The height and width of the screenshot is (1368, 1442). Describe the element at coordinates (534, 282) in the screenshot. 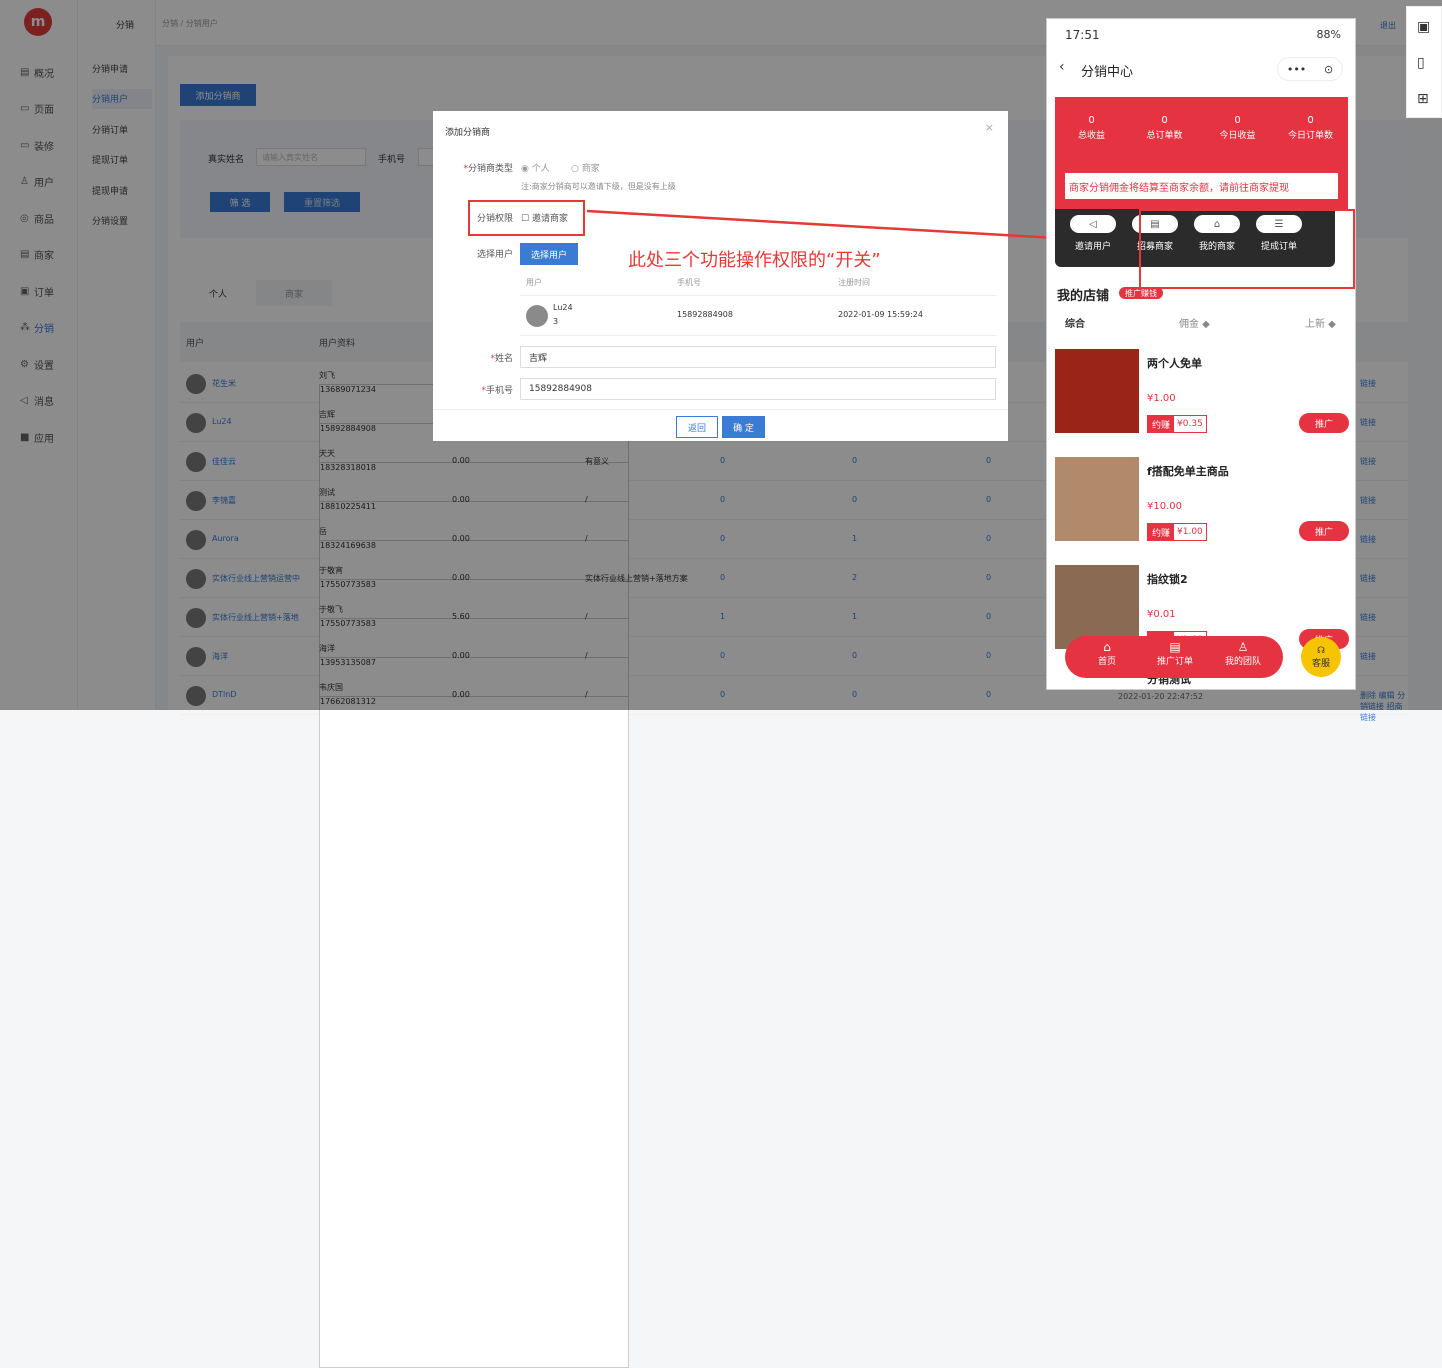

I see `col-user: 用户` at that location.